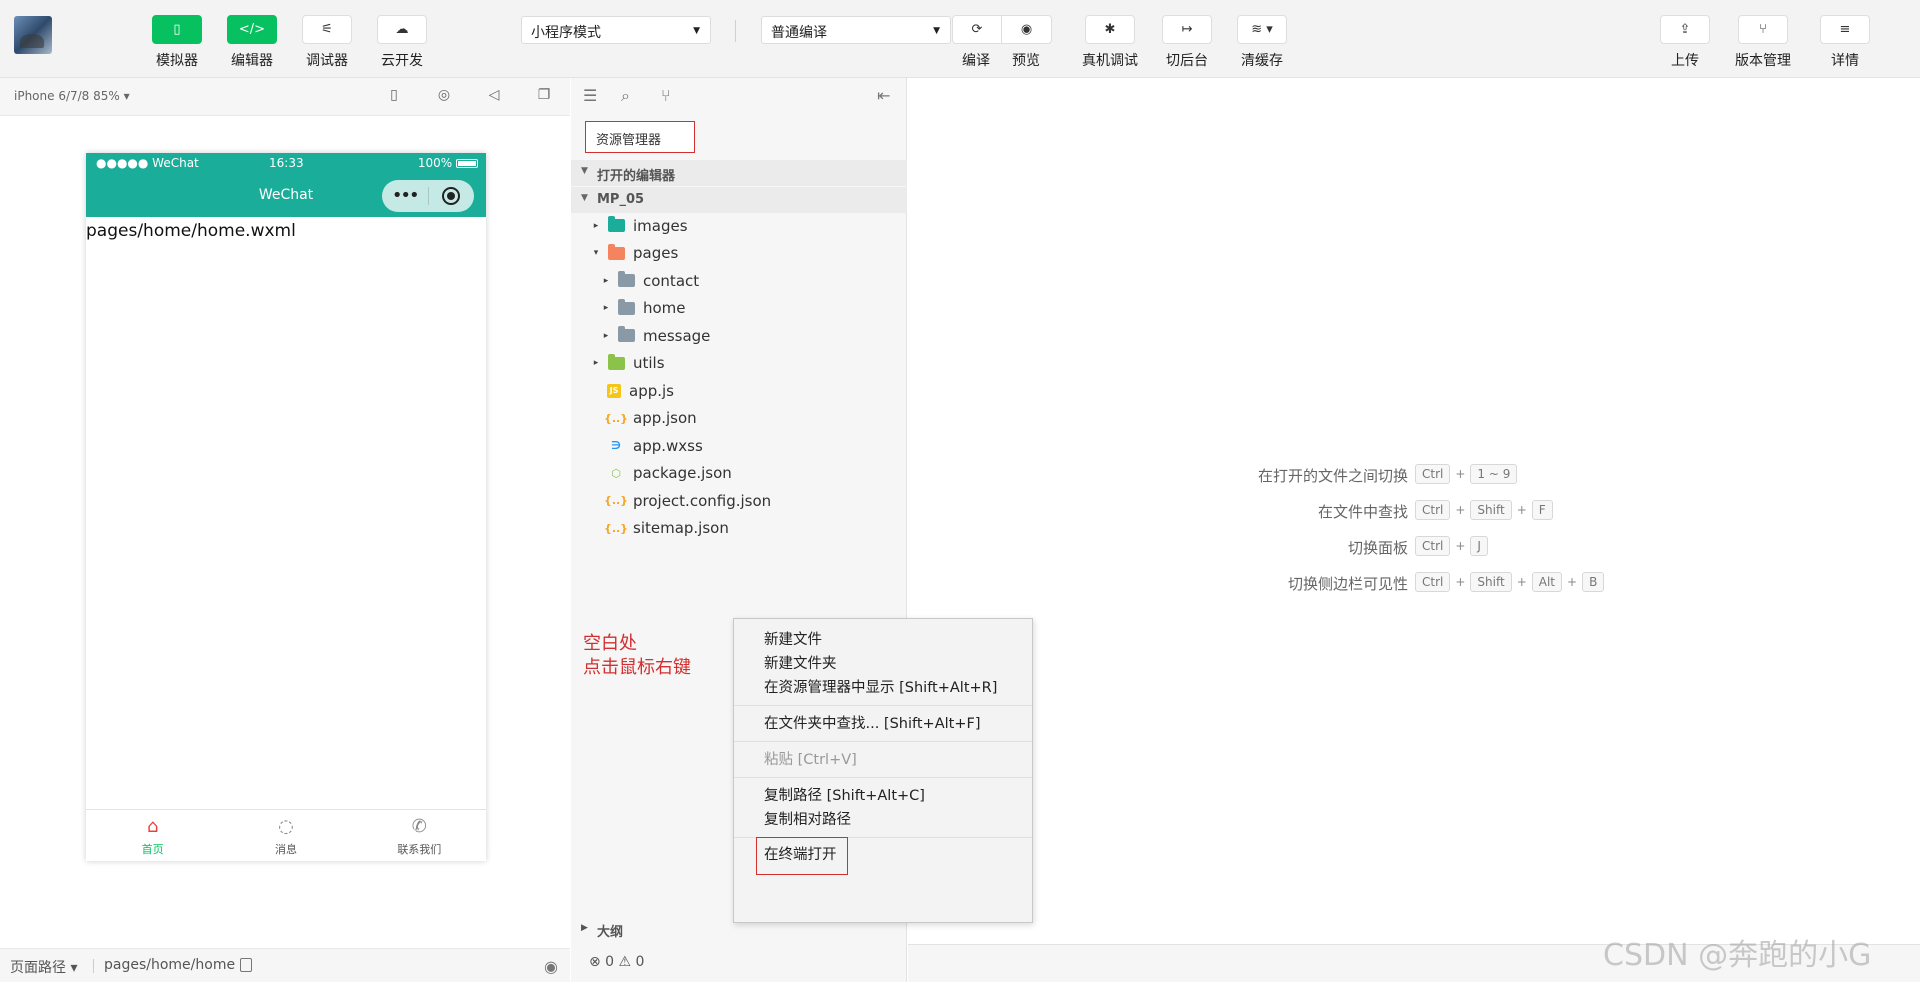 The width and height of the screenshot is (1920, 982). What do you see at coordinates (246, 965) in the screenshot?
I see `copy-icon` at bounding box center [246, 965].